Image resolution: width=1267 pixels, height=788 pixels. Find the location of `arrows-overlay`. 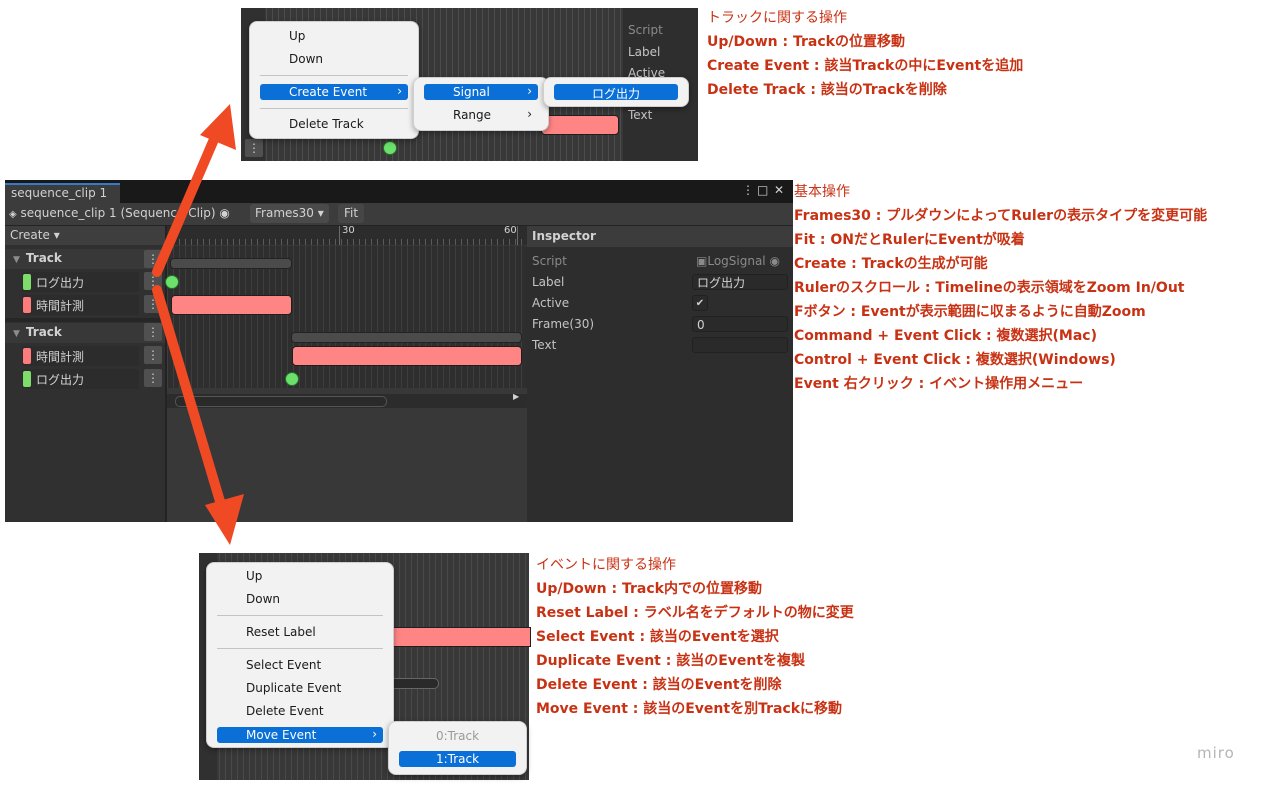

arrows-overlay is located at coordinates (198, 324).